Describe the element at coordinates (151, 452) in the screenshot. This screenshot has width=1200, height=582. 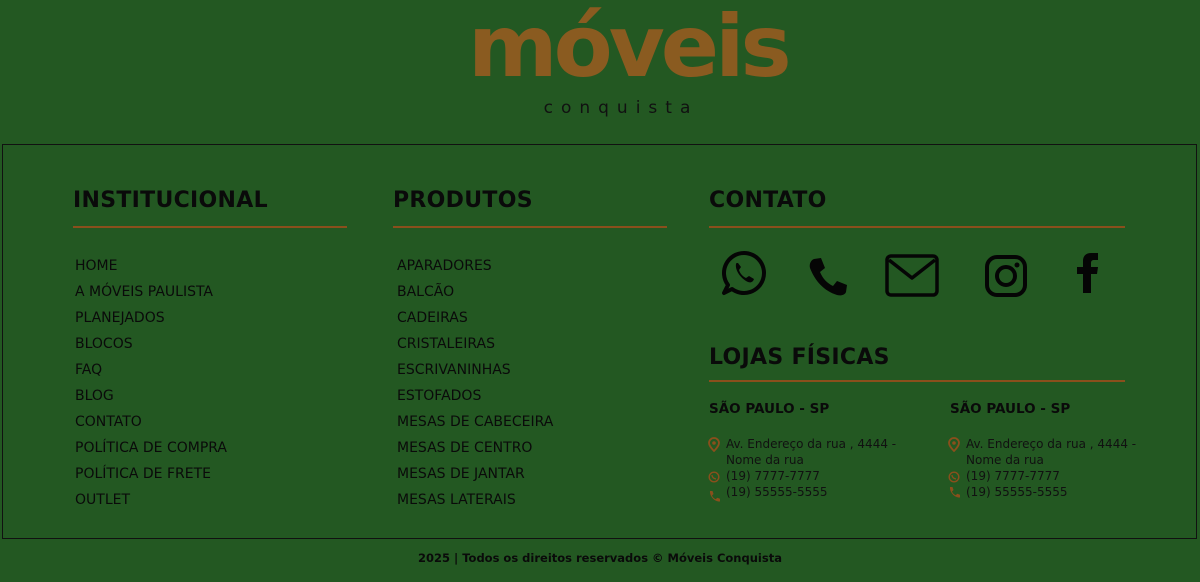
I see `footer-link-politica-compra: POLÍTICA DE COMPRA` at that location.